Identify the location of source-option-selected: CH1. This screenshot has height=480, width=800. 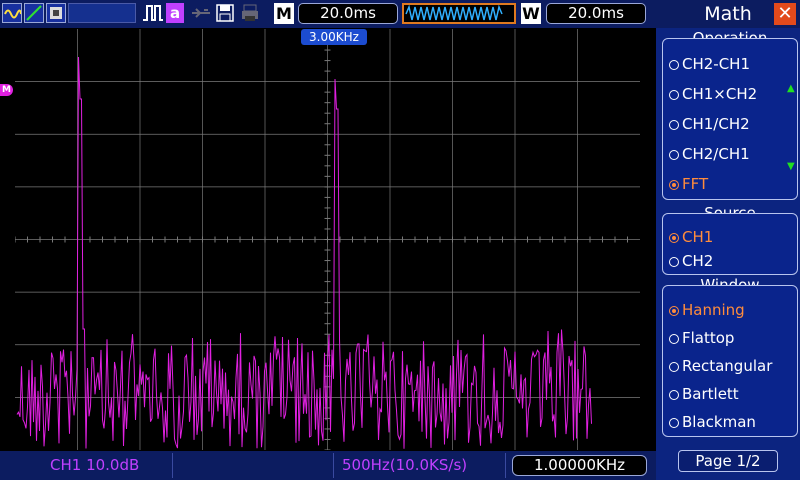
(691, 237).